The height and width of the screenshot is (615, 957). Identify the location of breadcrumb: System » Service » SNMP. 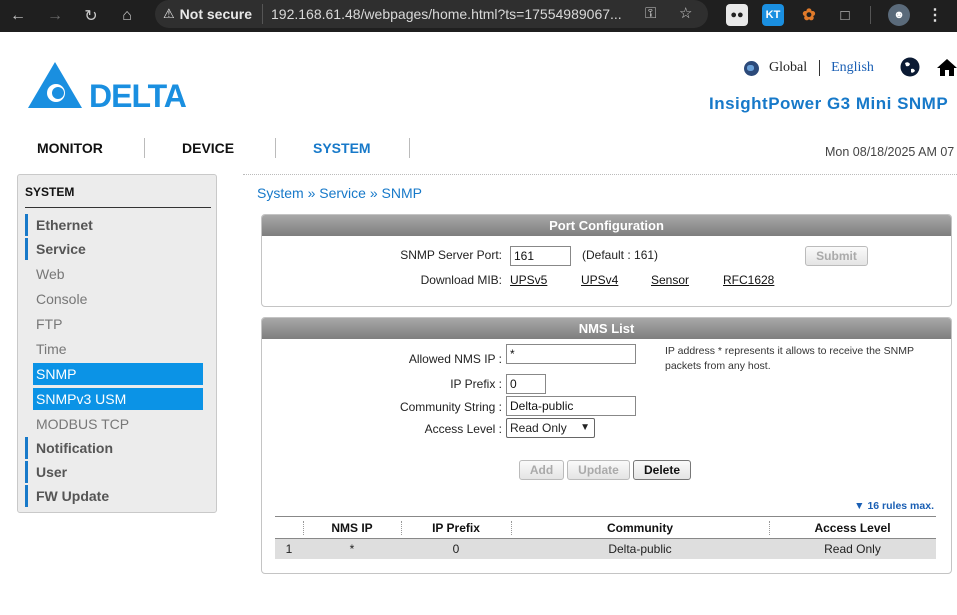
(339, 193).